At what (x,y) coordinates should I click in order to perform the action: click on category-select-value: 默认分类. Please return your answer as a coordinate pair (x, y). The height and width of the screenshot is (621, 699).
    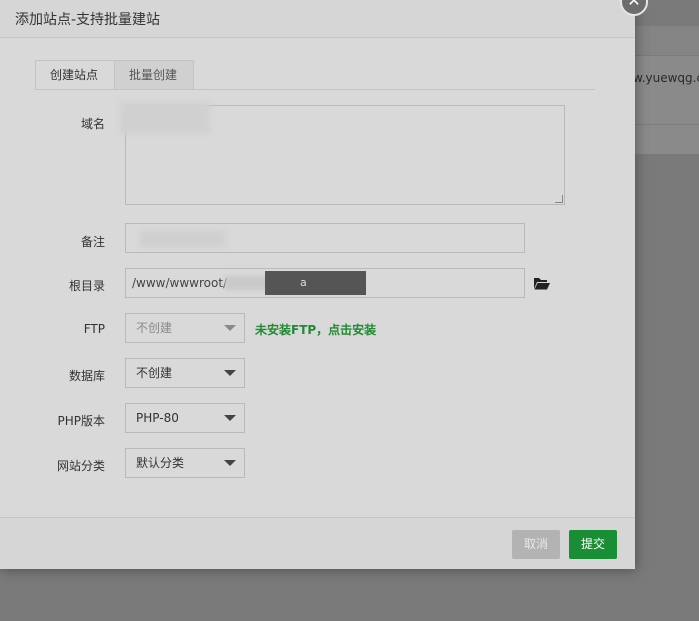
    Looking at the image, I should click on (160, 463).